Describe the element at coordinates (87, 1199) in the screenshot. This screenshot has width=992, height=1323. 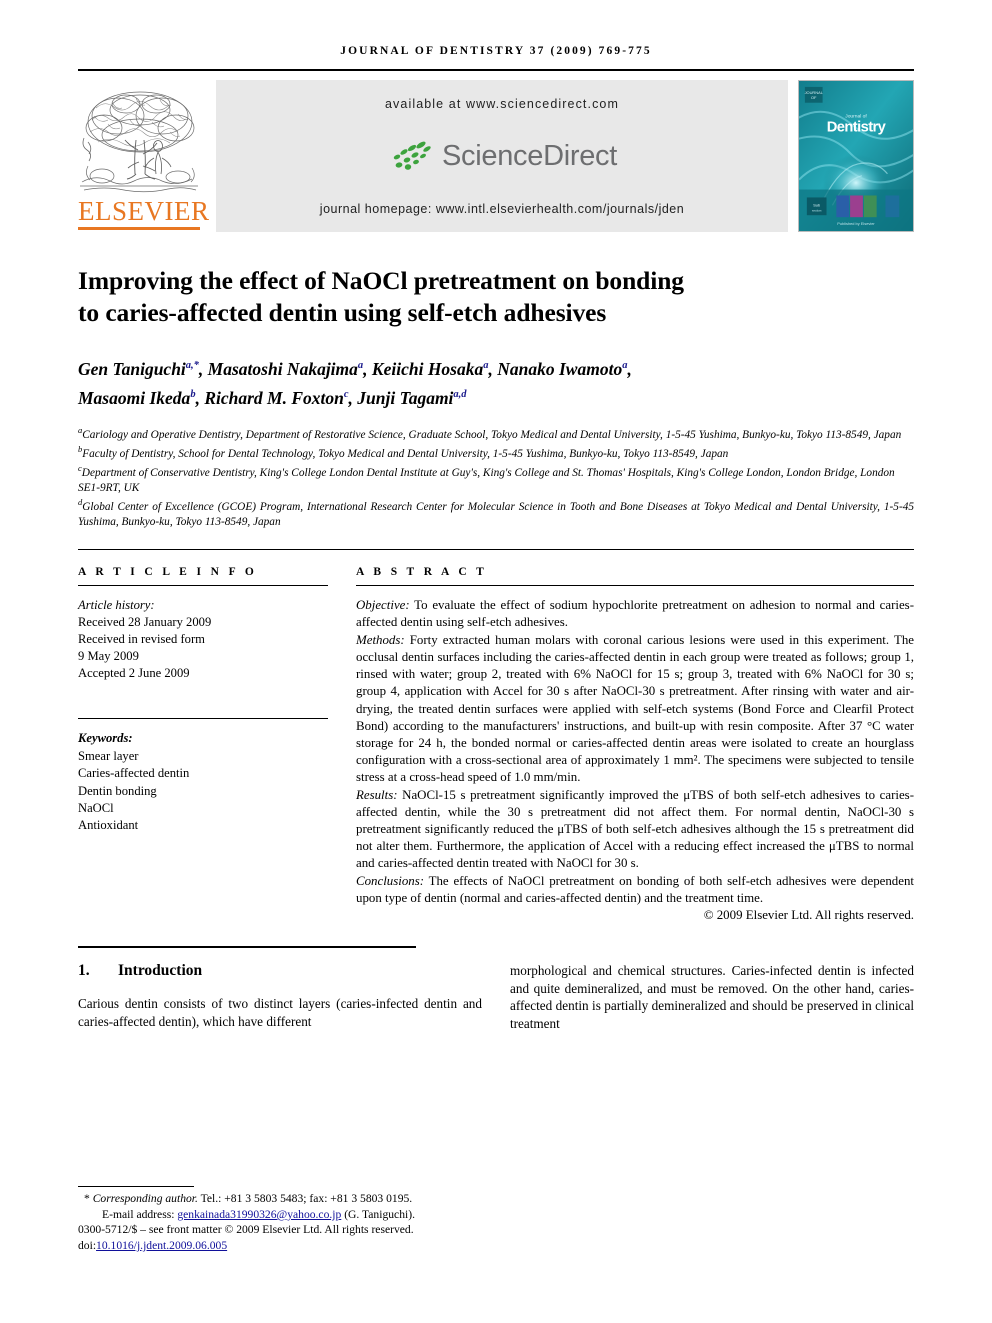
I see `asterisk-icon: *` at that location.